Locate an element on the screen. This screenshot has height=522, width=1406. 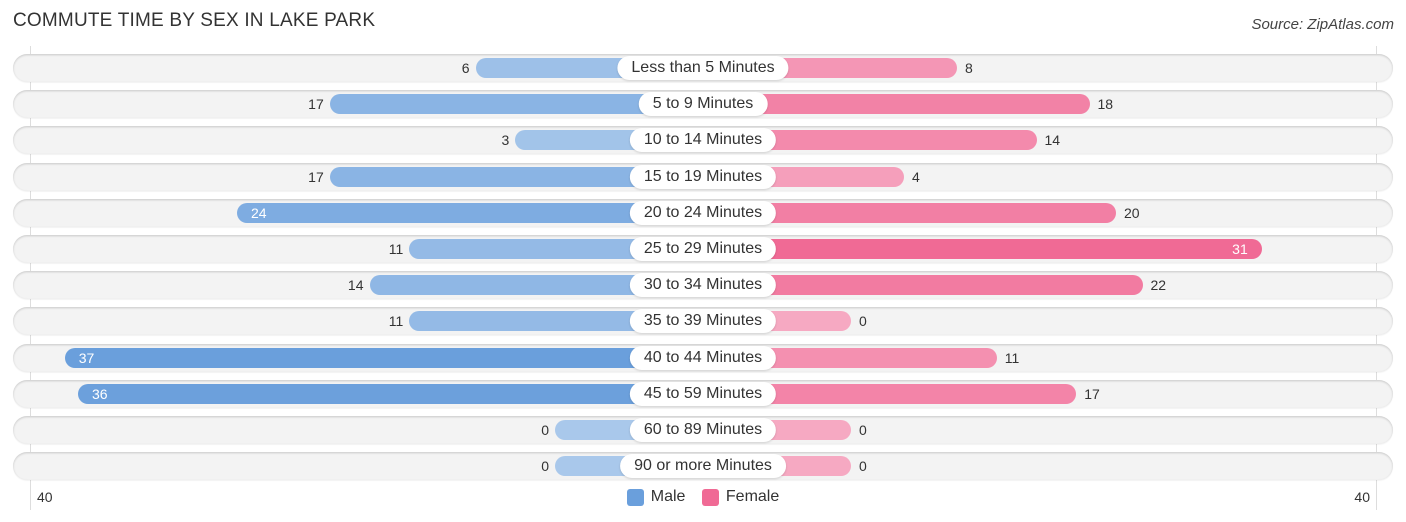
category-label: 20 to 24 Minutes is located at coordinates (703, 212).